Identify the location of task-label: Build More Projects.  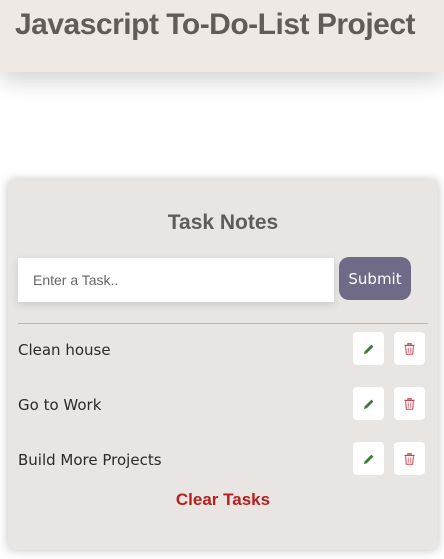
(90, 460).